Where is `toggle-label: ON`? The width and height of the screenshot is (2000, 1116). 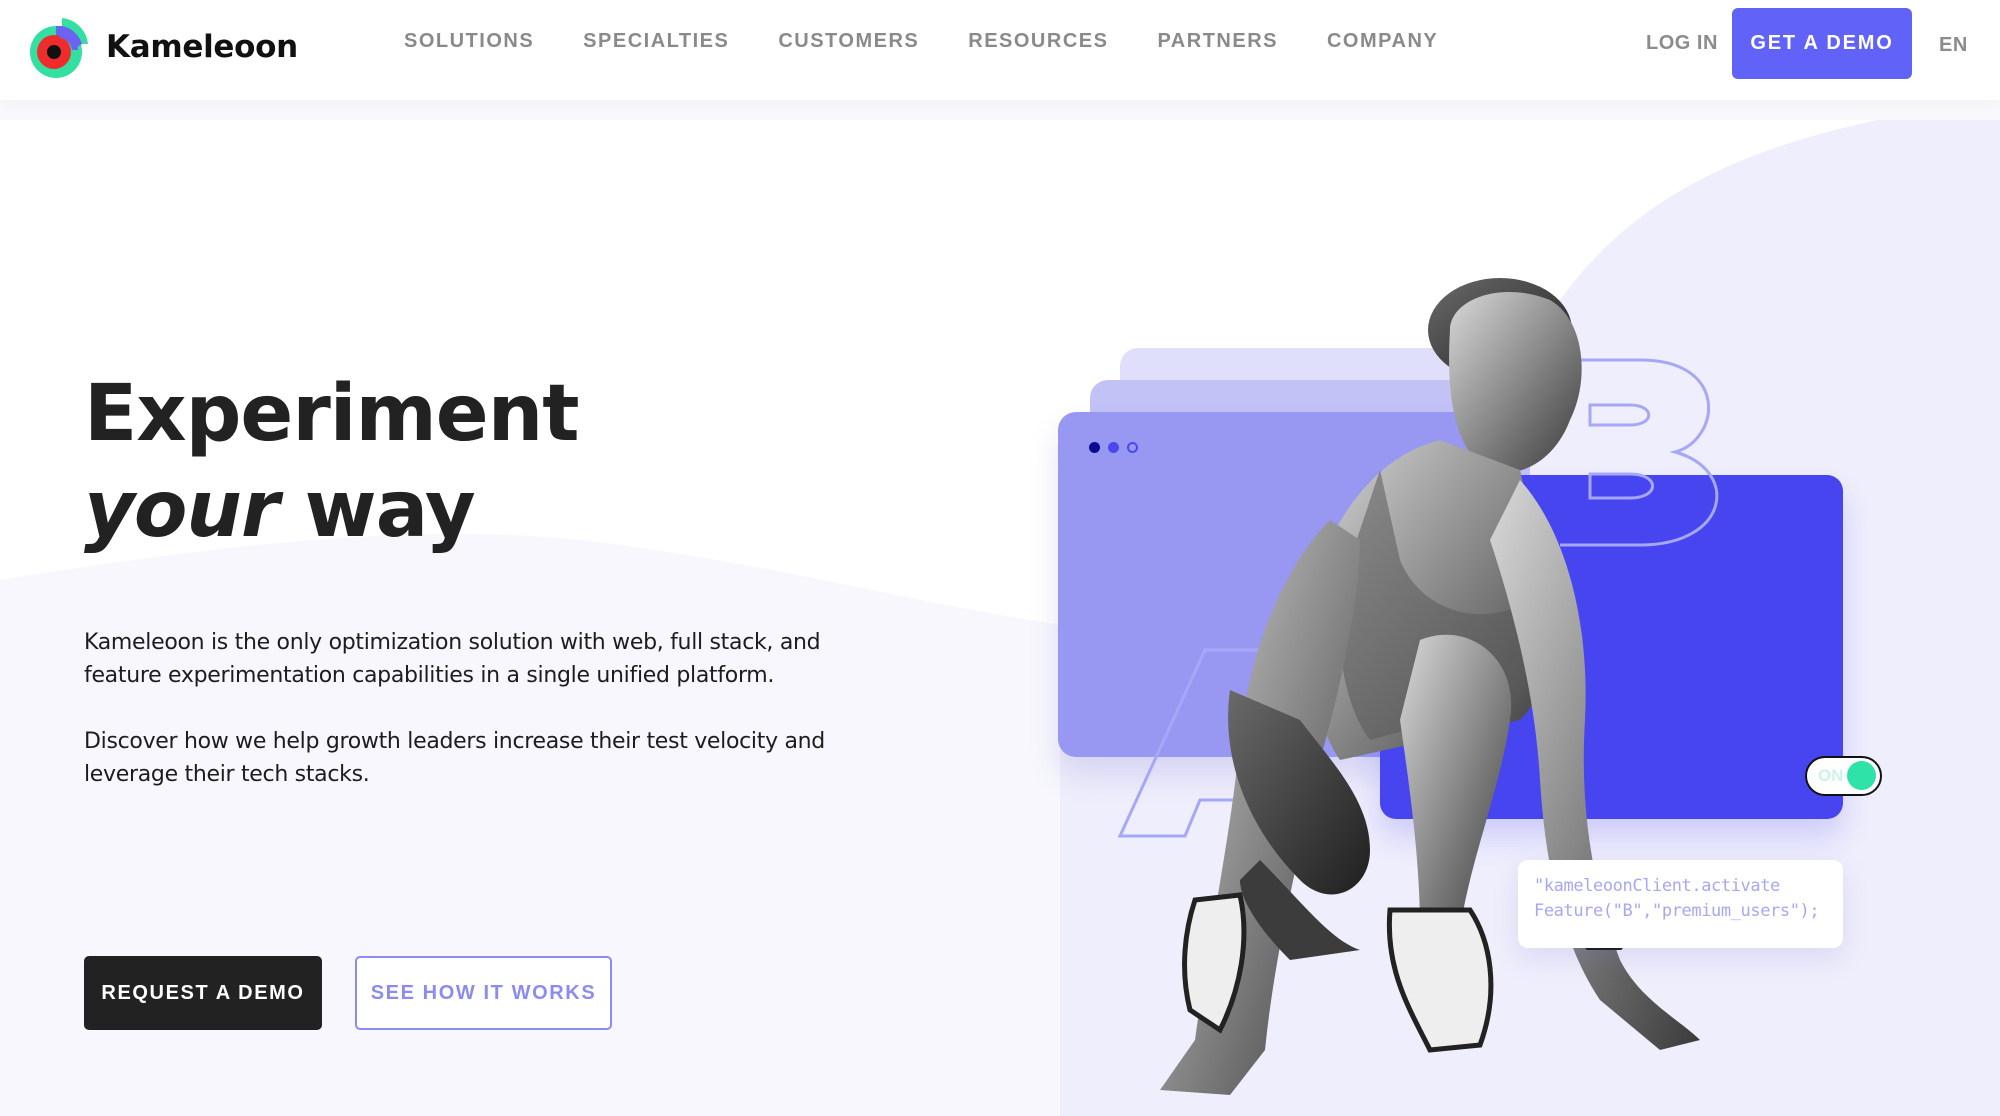 toggle-label: ON is located at coordinates (1831, 775).